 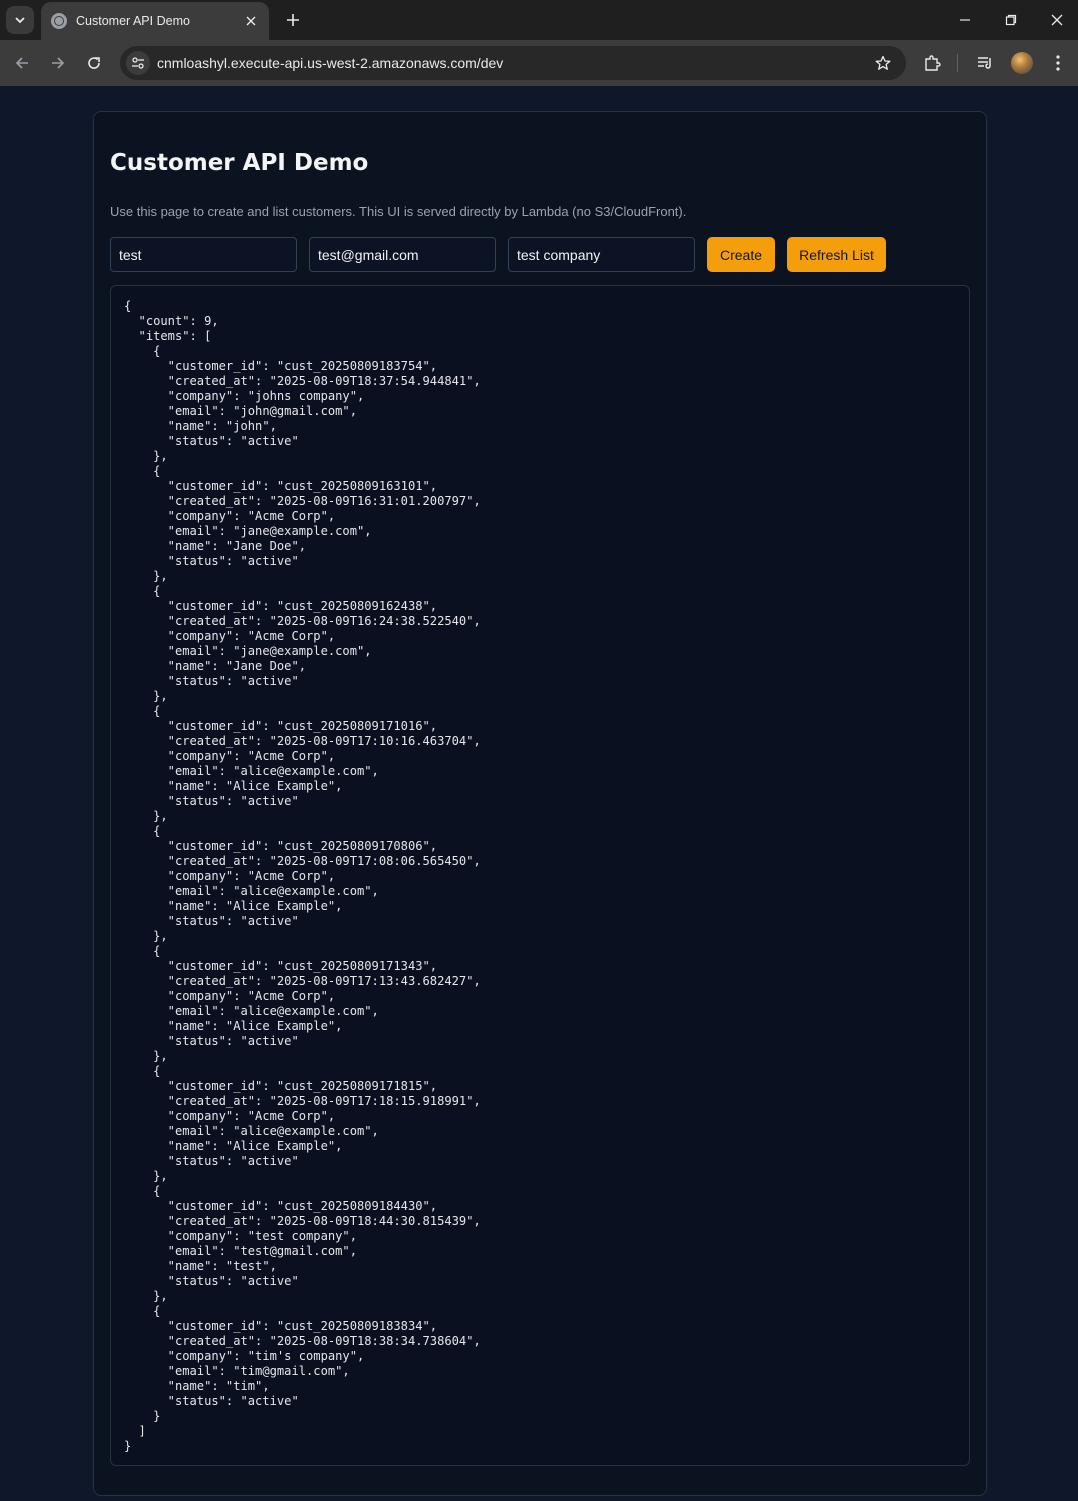 What do you see at coordinates (239, 163) in the screenshot?
I see `page-title: Customer API Demo` at bounding box center [239, 163].